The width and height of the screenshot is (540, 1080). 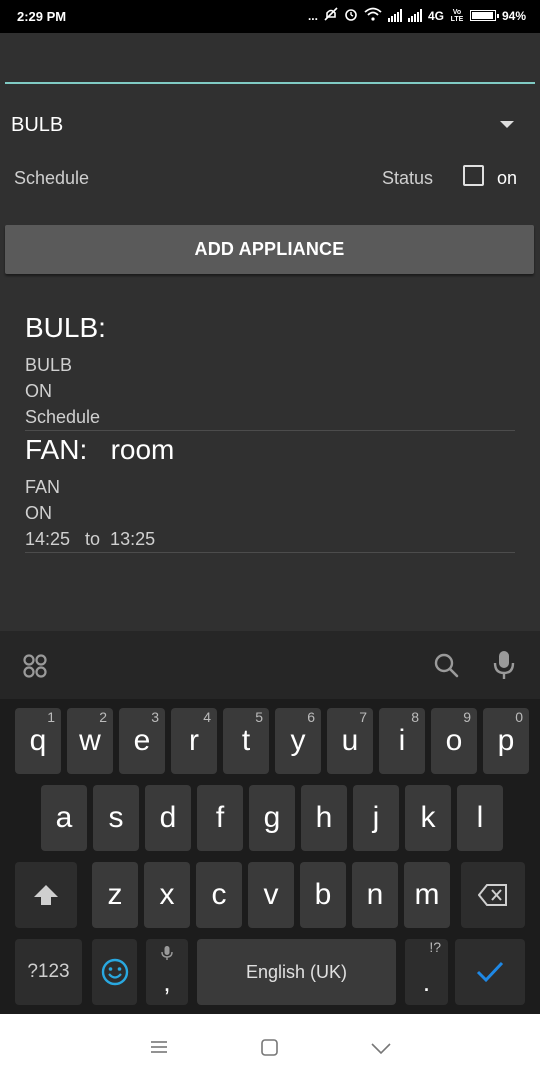 What do you see at coordinates (155, 717) in the screenshot?
I see `key-hint: 3` at bounding box center [155, 717].